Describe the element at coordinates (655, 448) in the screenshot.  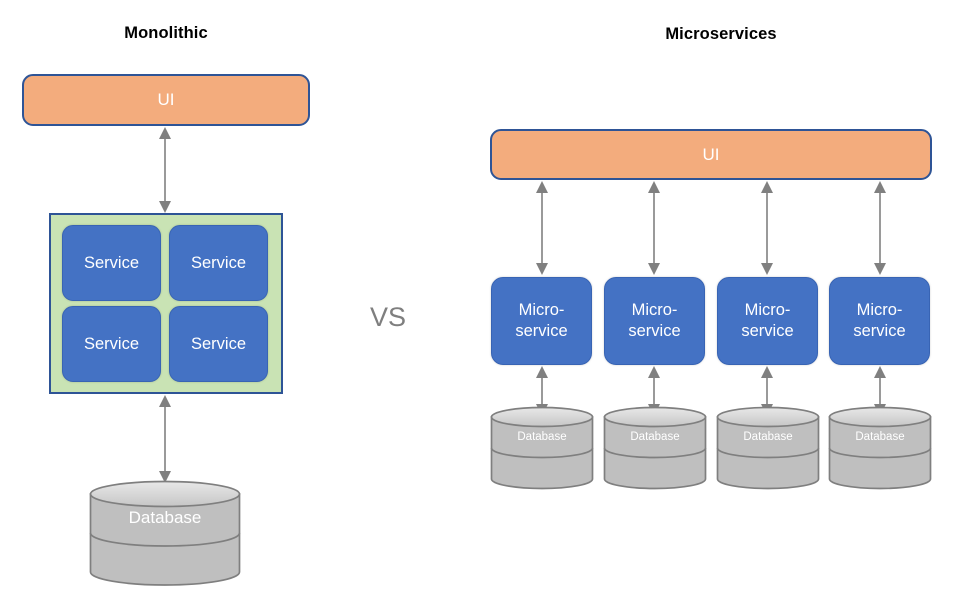
I see `microservice-2-database: Database` at that location.